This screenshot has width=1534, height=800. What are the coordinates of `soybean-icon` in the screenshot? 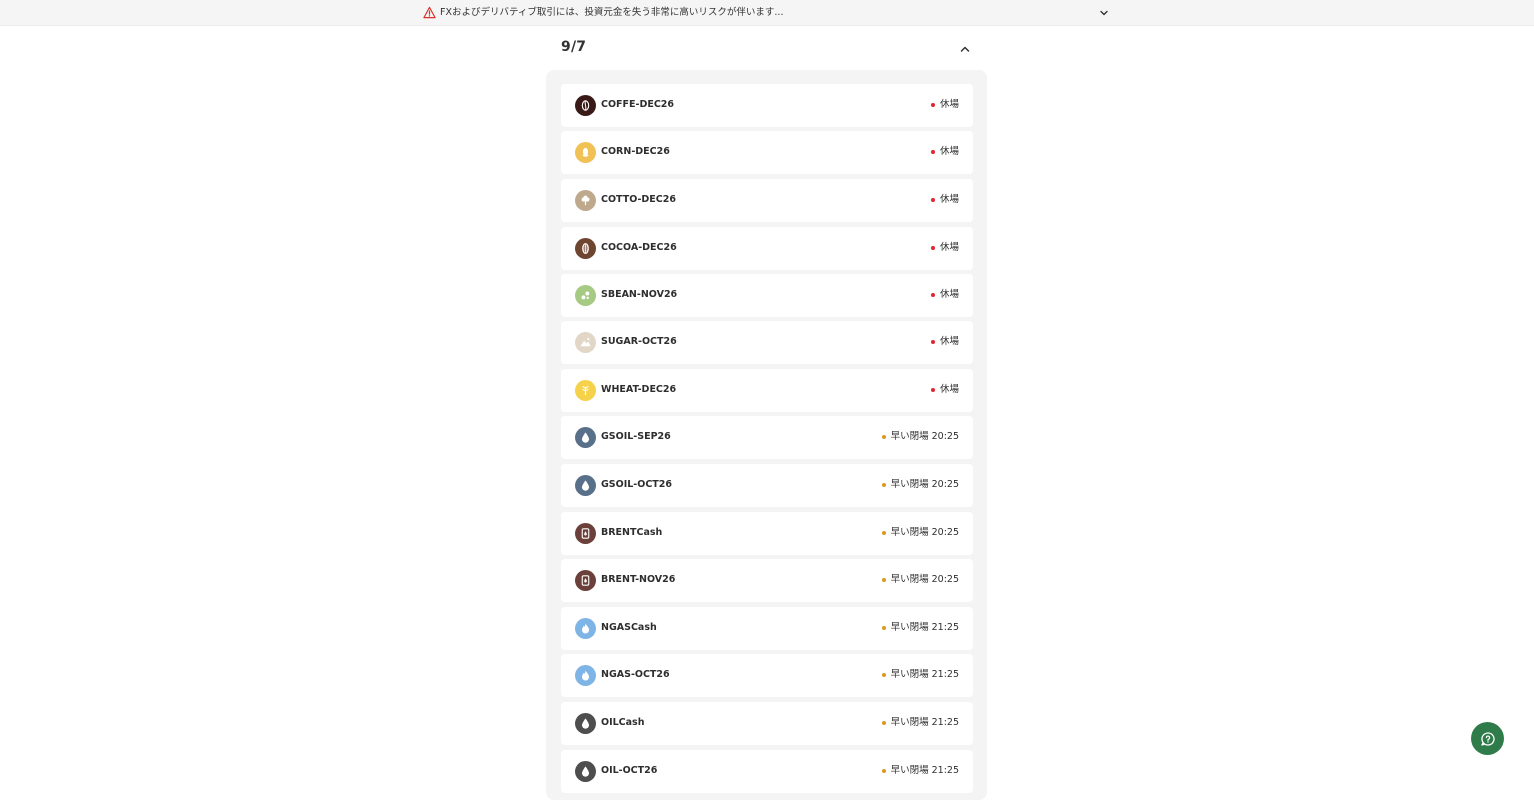 It's located at (585, 295).